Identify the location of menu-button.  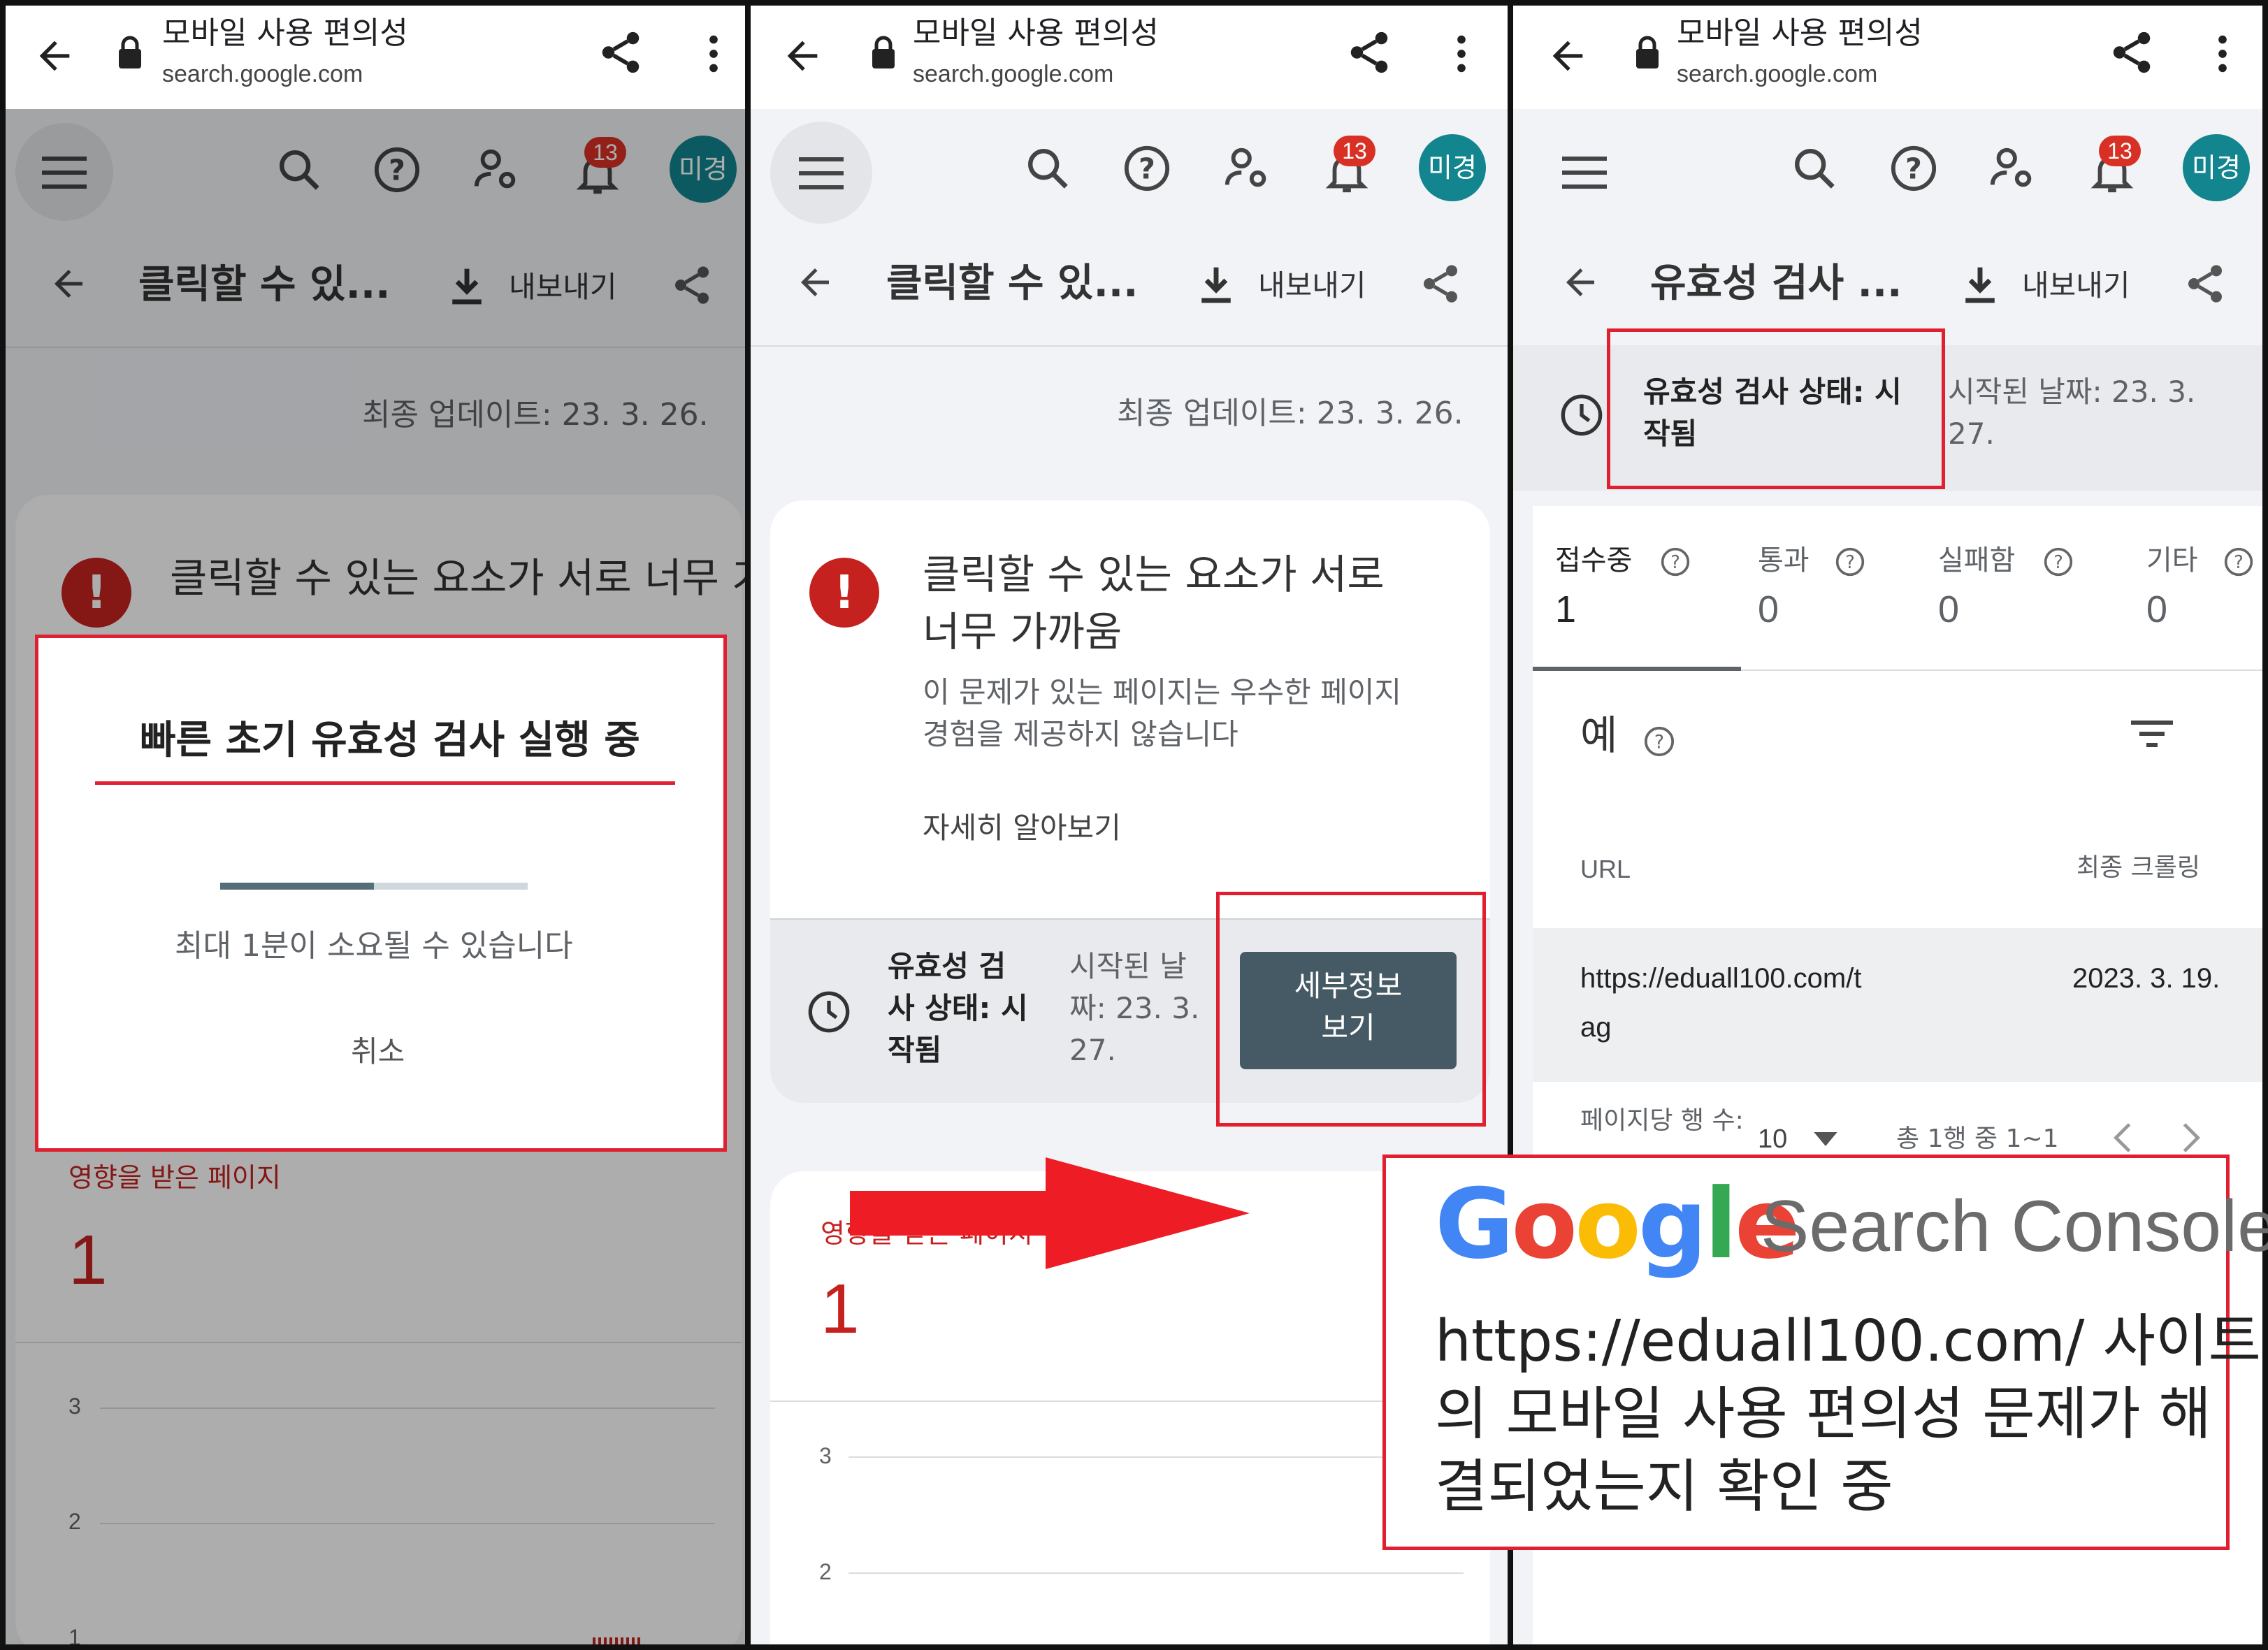
(821, 173).